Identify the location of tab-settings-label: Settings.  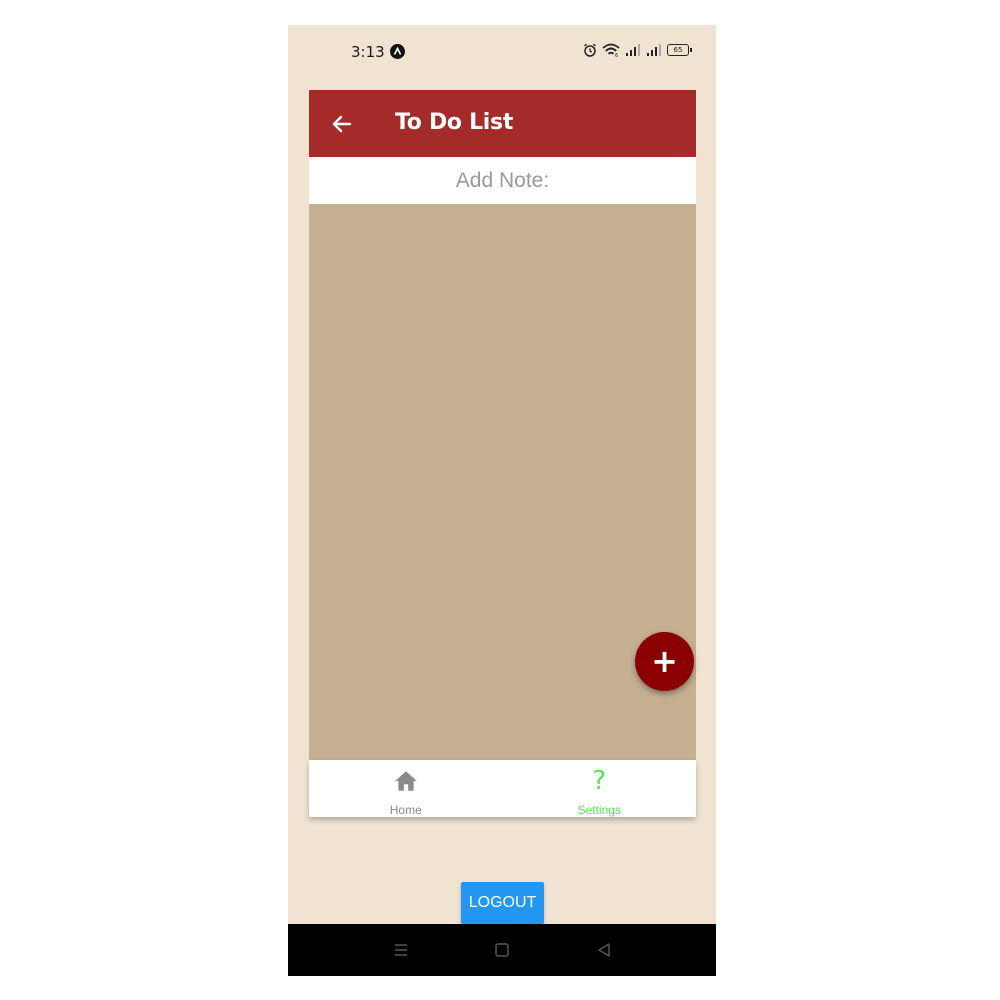
(599, 810).